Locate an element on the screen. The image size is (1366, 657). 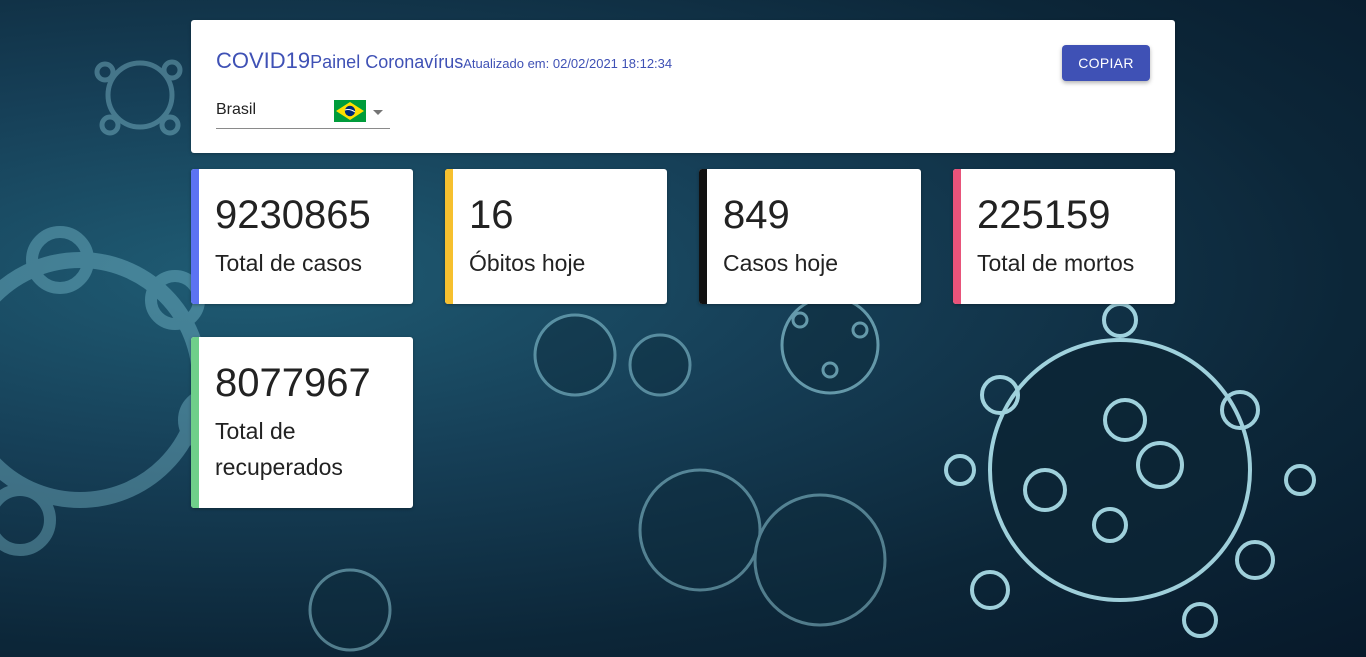
country-select: Brasil is located at coordinates (303, 112).